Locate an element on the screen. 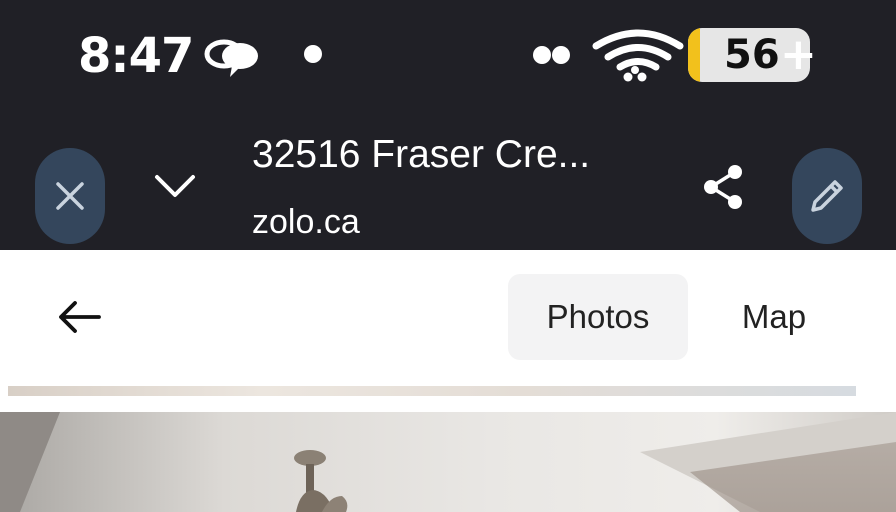 This screenshot has width=896, height=512. tab-photos-label: Photos is located at coordinates (598, 316).